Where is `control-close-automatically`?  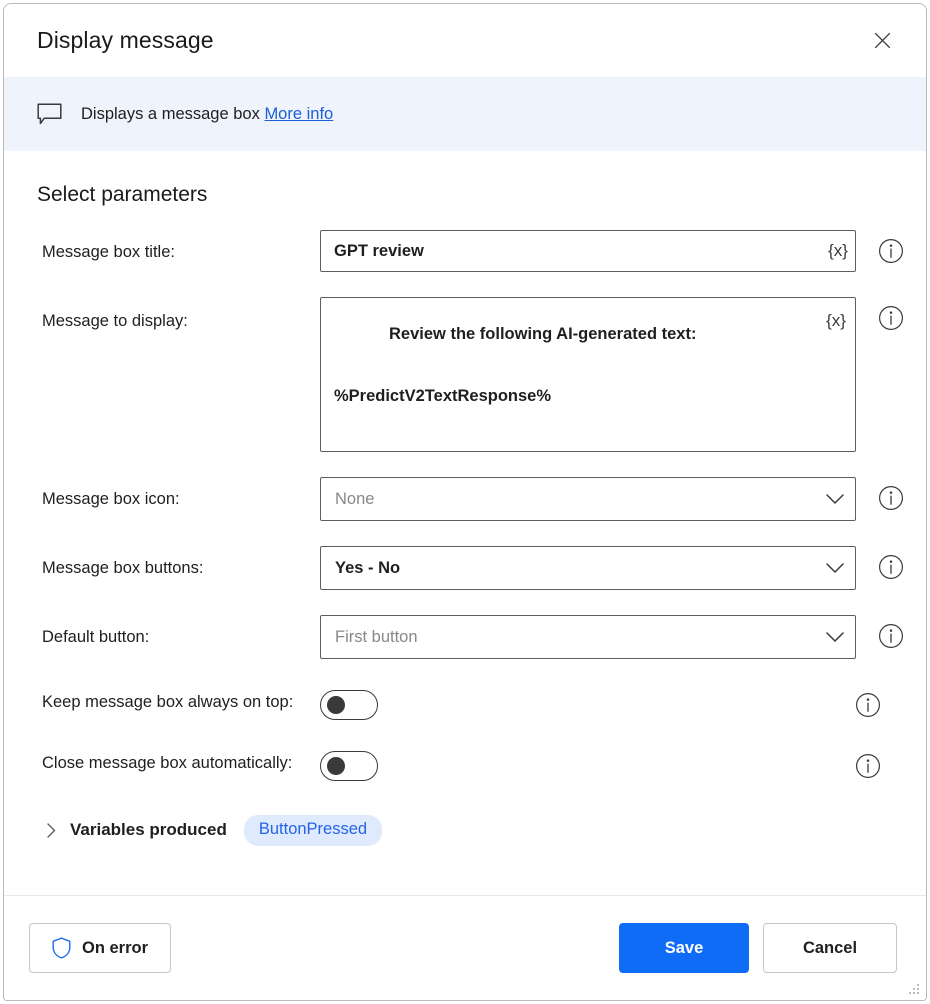
control-close-automatically is located at coordinates (349, 763).